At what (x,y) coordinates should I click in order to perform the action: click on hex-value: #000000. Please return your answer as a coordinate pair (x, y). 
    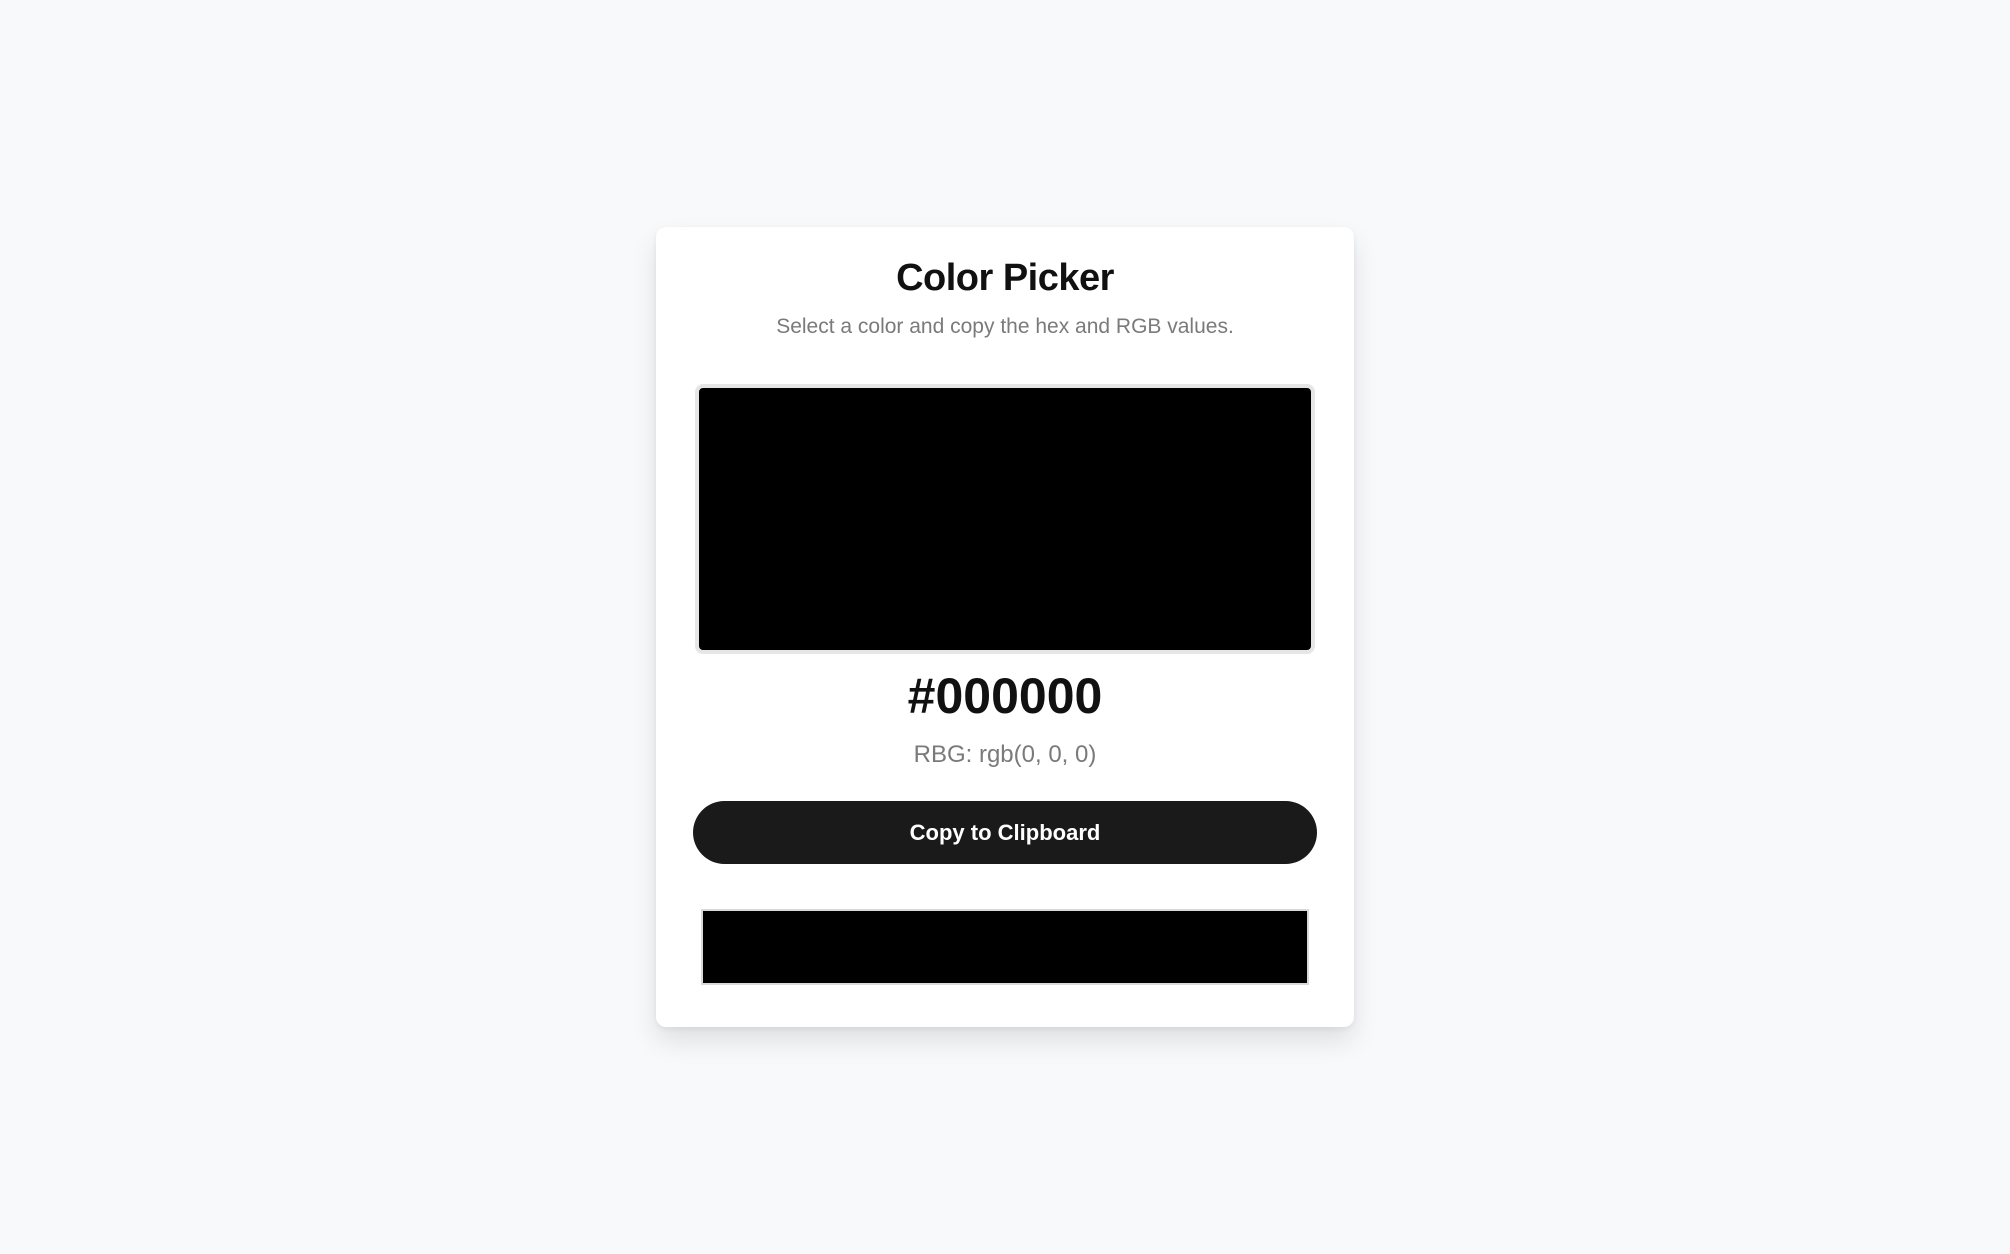
    Looking at the image, I should click on (1005, 696).